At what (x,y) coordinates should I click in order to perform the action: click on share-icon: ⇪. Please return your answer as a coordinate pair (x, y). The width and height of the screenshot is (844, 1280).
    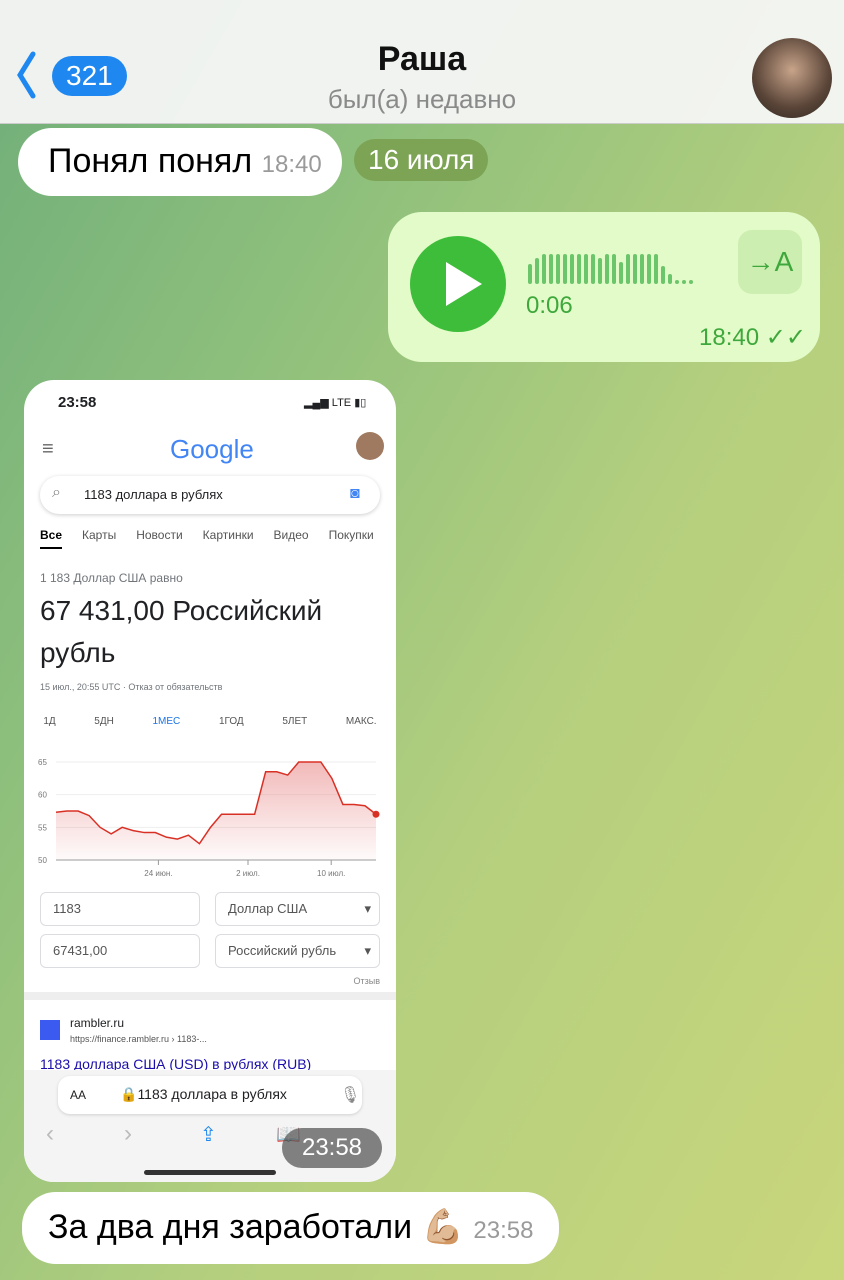
    Looking at the image, I should click on (208, 1134).